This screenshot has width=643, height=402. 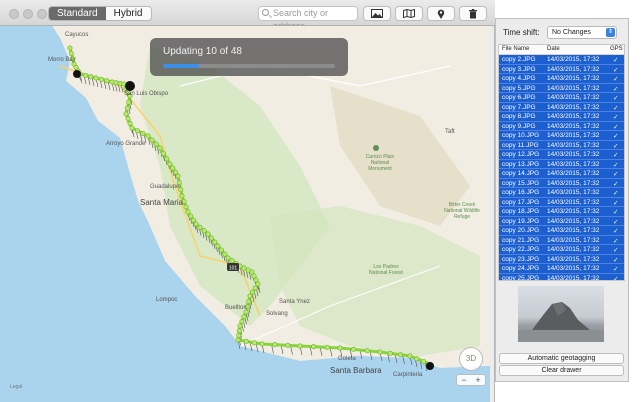 What do you see at coordinates (521, 211) in the screenshot?
I see `file-name-cell: copy 18.JPG` at bounding box center [521, 211].